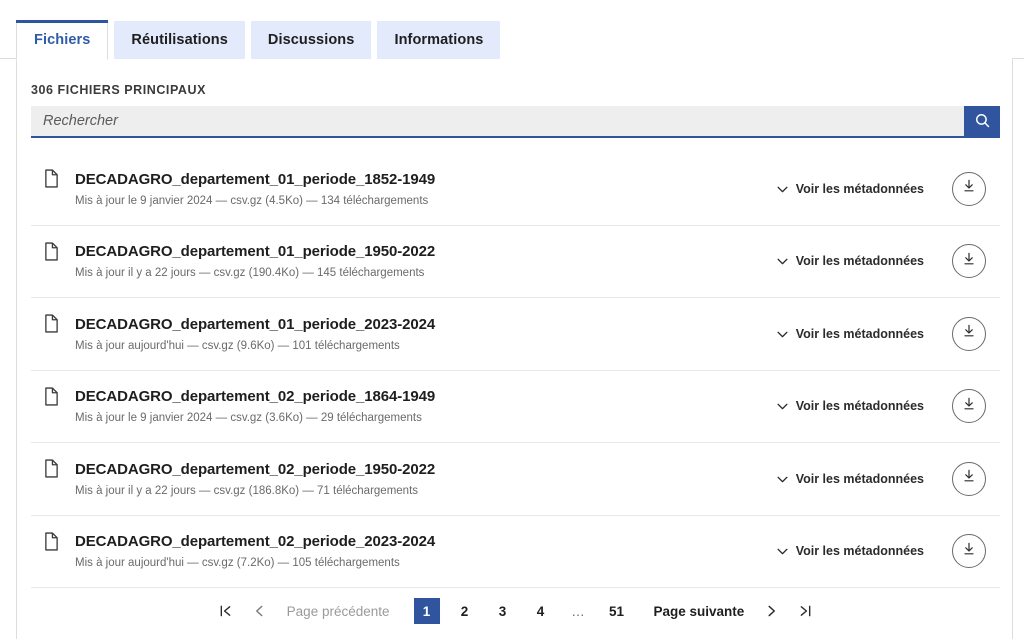 The width and height of the screenshot is (1024, 639). I want to click on section-title: 306 FICHIERS PRINCIPAUX, so click(118, 90).